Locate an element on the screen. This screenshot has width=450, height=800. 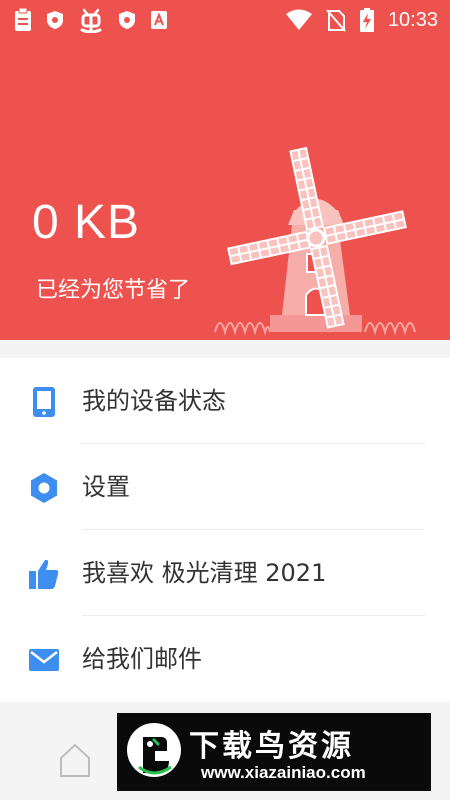
bug-icon is located at coordinates (91, 20).